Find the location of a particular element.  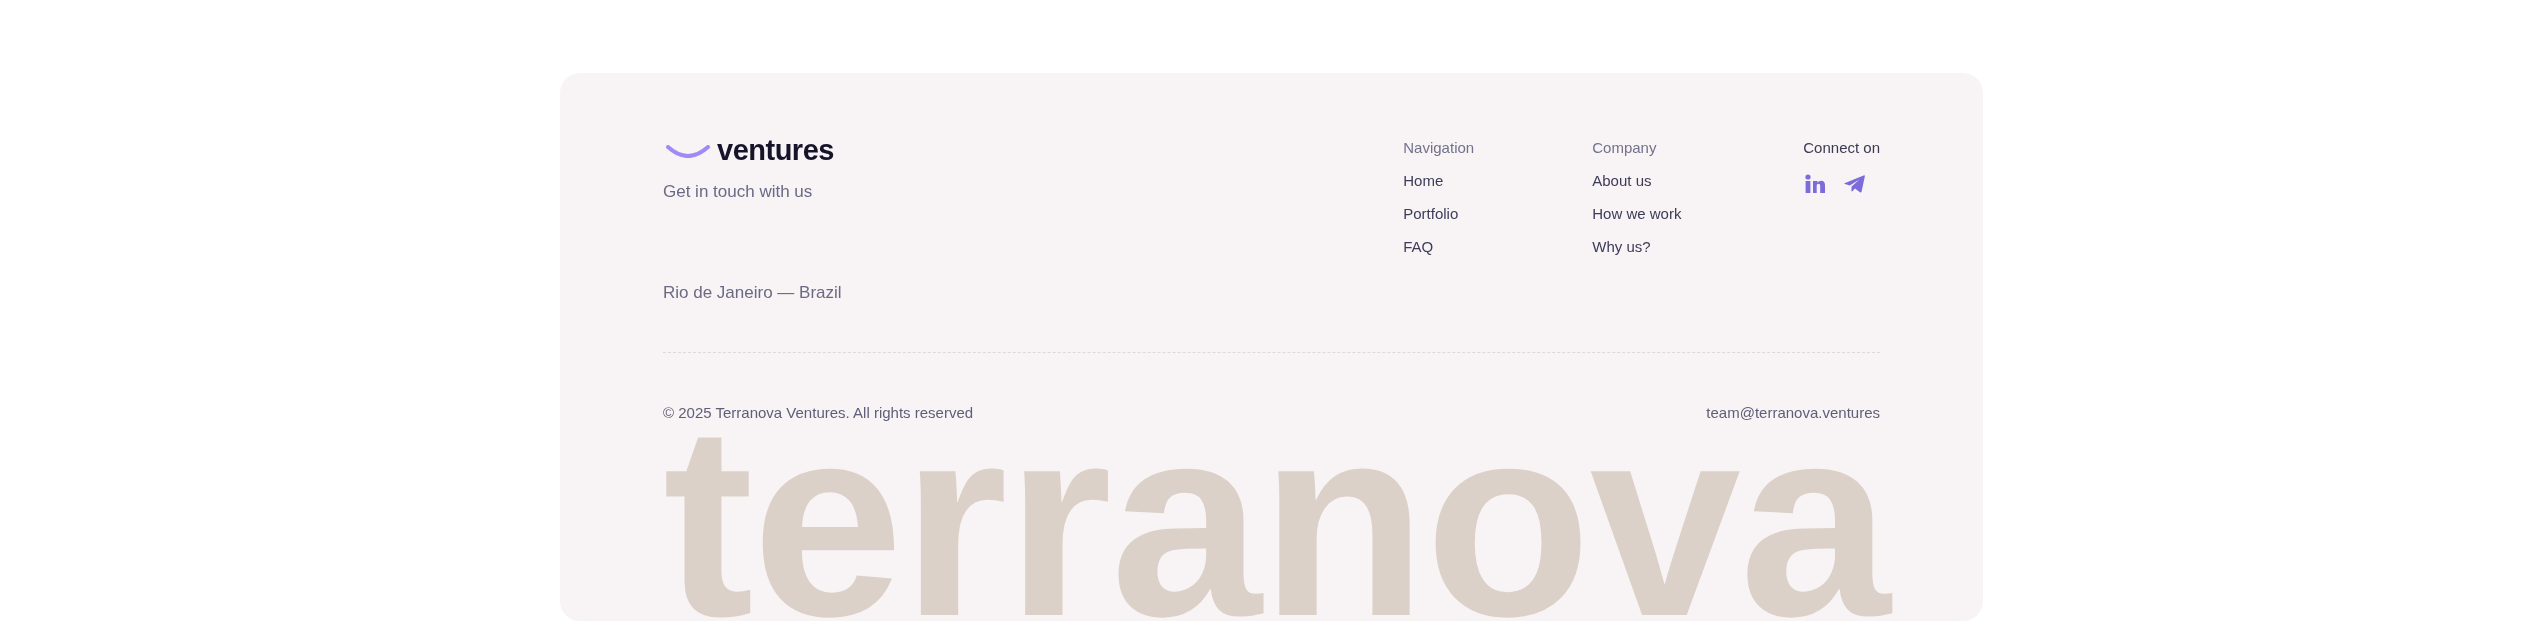

footer-link: Why us? is located at coordinates (1621, 247).